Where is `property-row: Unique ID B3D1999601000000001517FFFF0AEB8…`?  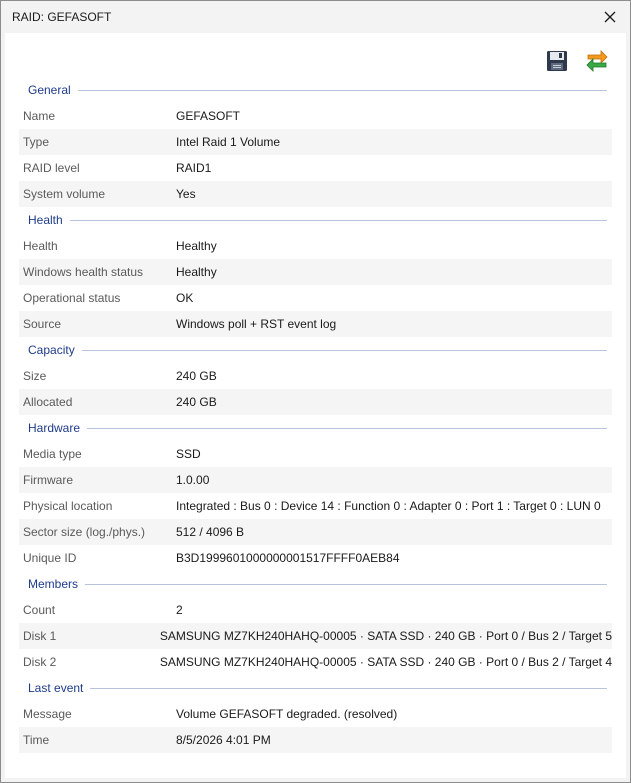
property-row: Unique ID B3D1999601000000001517FFFF0AEB8… is located at coordinates (315, 558).